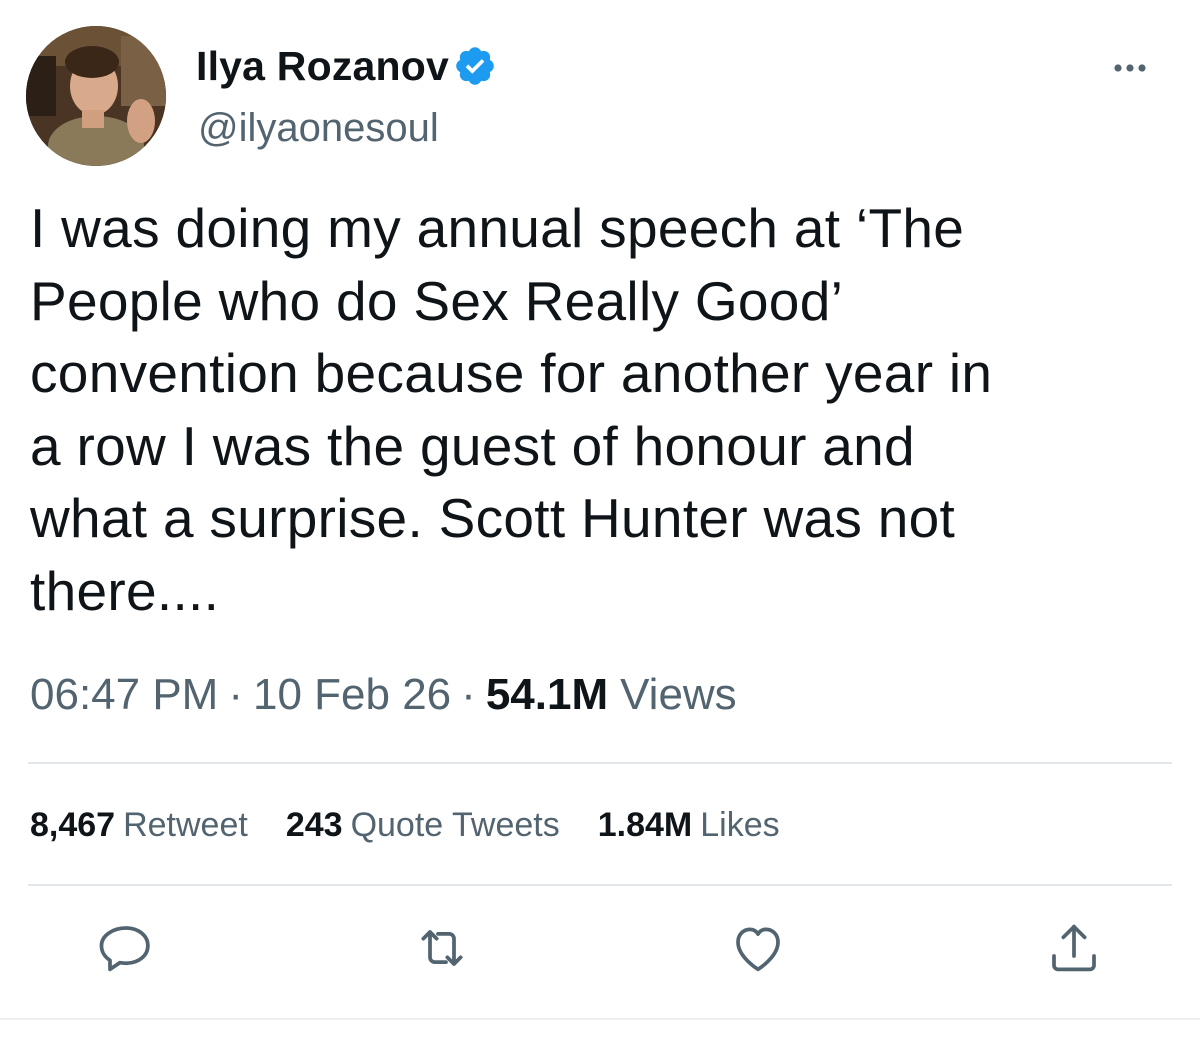 This screenshot has height=1038, width=1200. I want to click on like-count: 1.84M, so click(645, 825).